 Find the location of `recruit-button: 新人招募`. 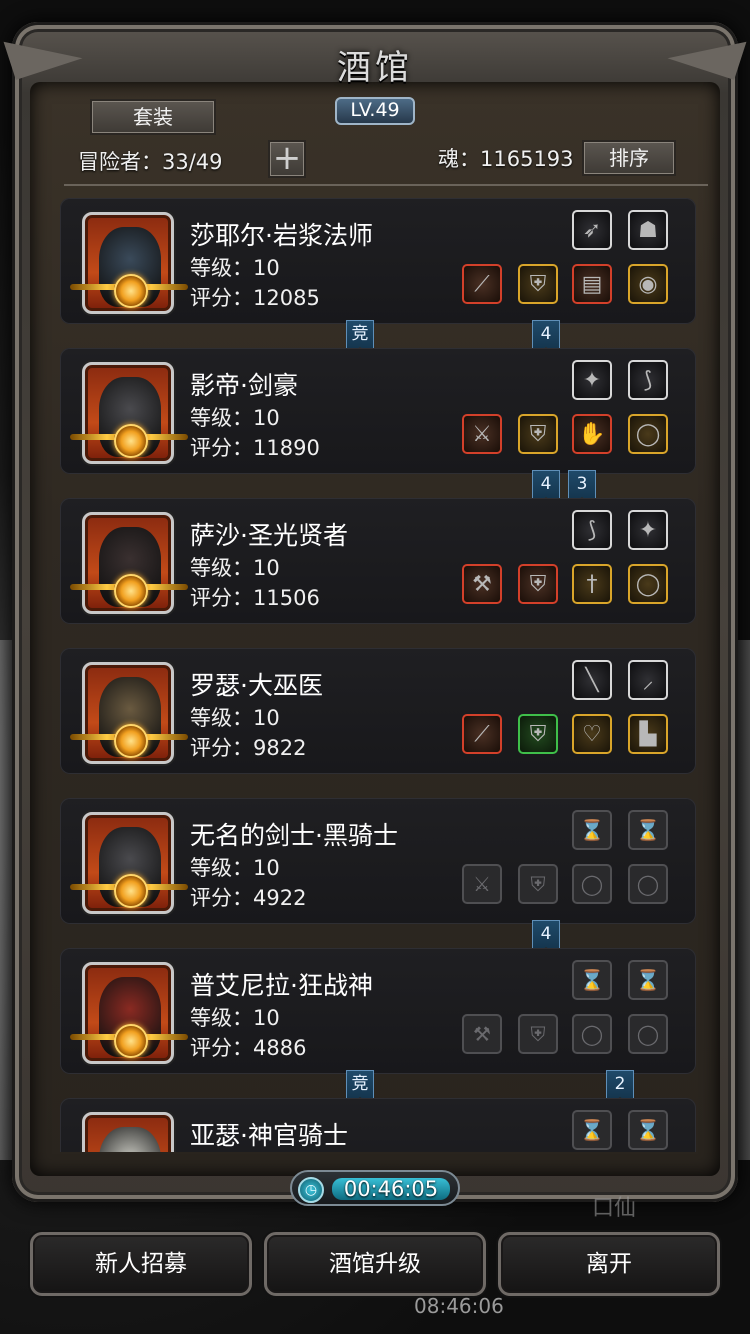

recruit-button: 新人招募 is located at coordinates (141, 1264).